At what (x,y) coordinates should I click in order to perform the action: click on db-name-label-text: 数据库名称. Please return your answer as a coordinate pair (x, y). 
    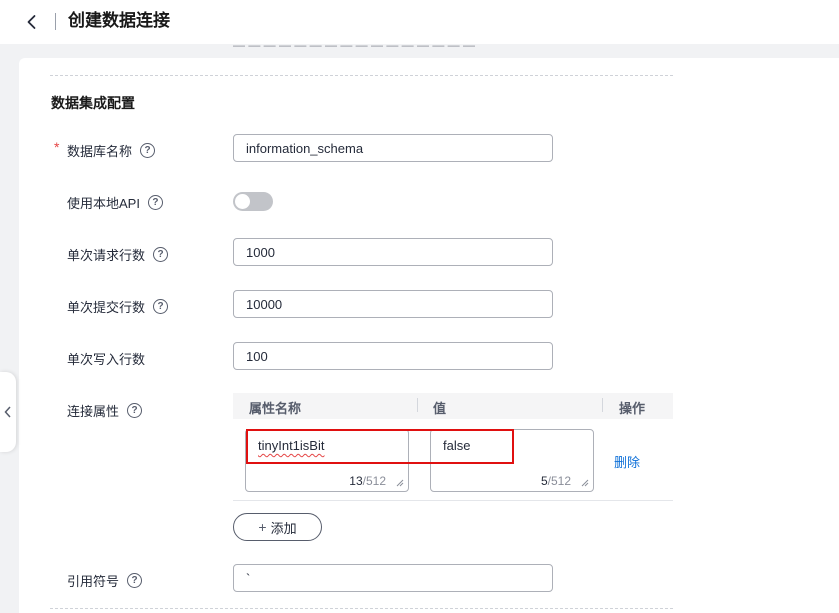
    Looking at the image, I should click on (100, 151).